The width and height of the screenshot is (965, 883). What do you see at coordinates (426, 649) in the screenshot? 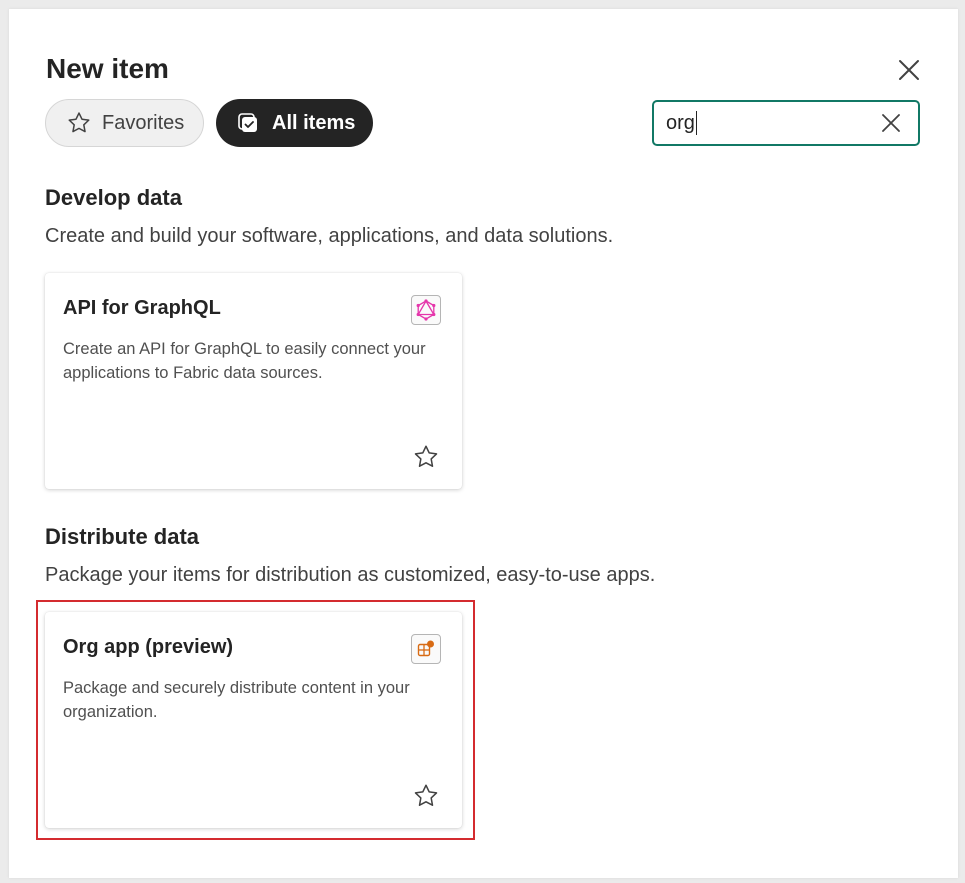
I see `org-app-icon` at bounding box center [426, 649].